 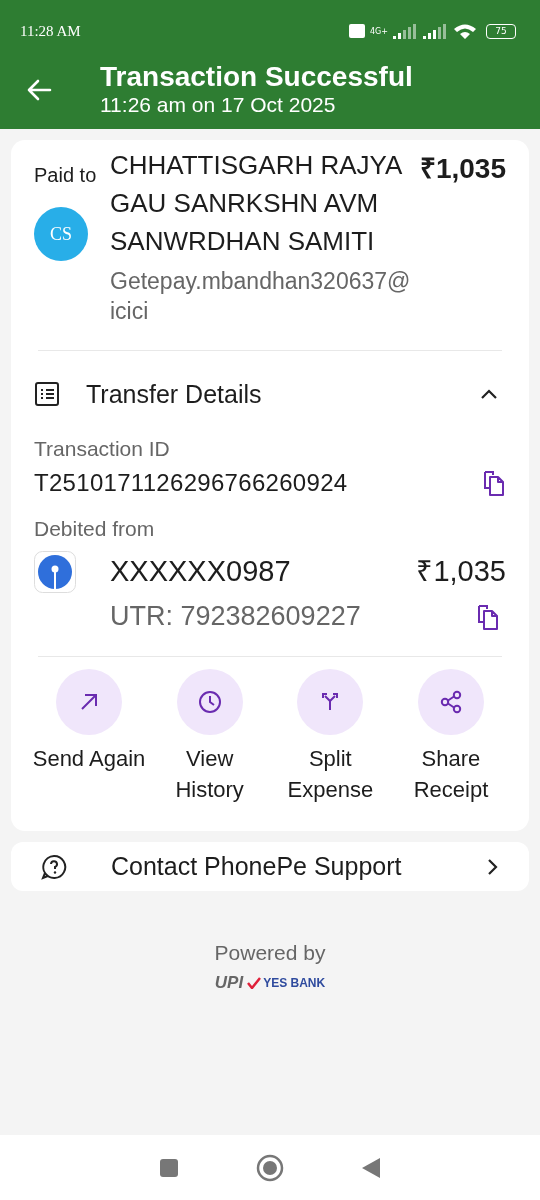 I want to click on bank-logo: YES BANK, so click(x=294, y=983).